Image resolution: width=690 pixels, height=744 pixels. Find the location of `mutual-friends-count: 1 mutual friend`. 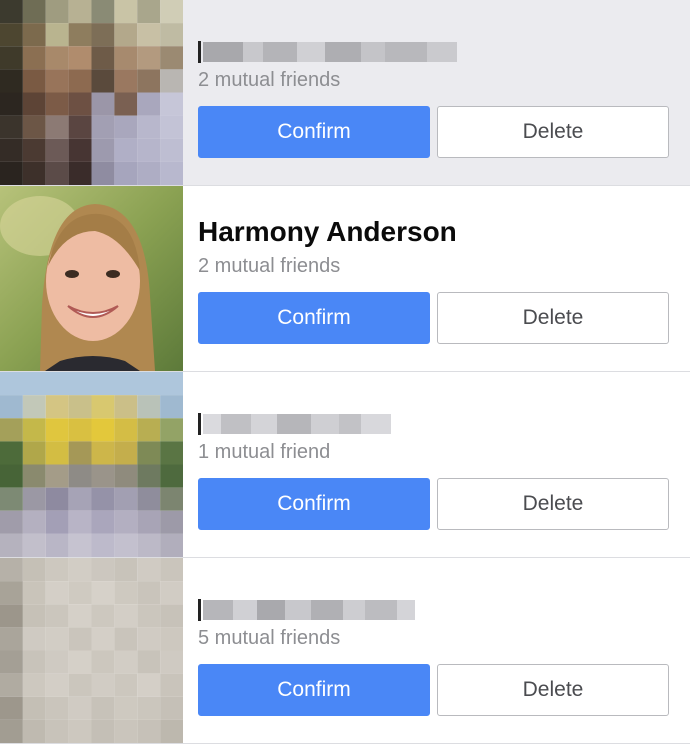

mutual-friends-count: 1 mutual friend is located at coordinates (264, 452).